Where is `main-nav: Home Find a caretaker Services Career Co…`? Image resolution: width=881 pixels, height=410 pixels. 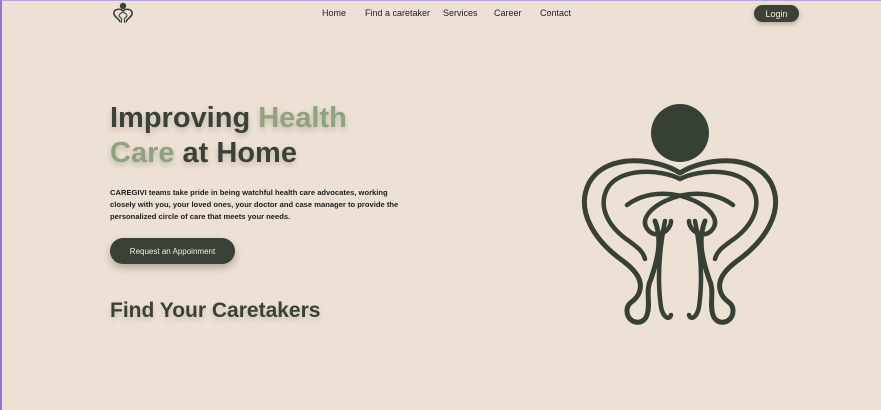 main-nav: Home Find a caretaker Services Career Co… is located at coordinates (441, 14).